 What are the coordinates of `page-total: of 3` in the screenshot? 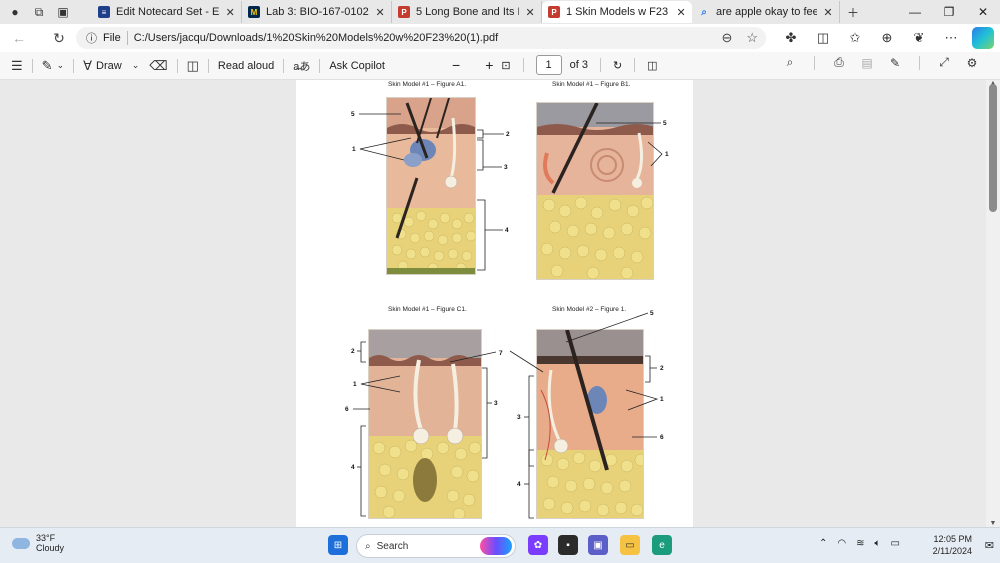 It's located at (578, 65).